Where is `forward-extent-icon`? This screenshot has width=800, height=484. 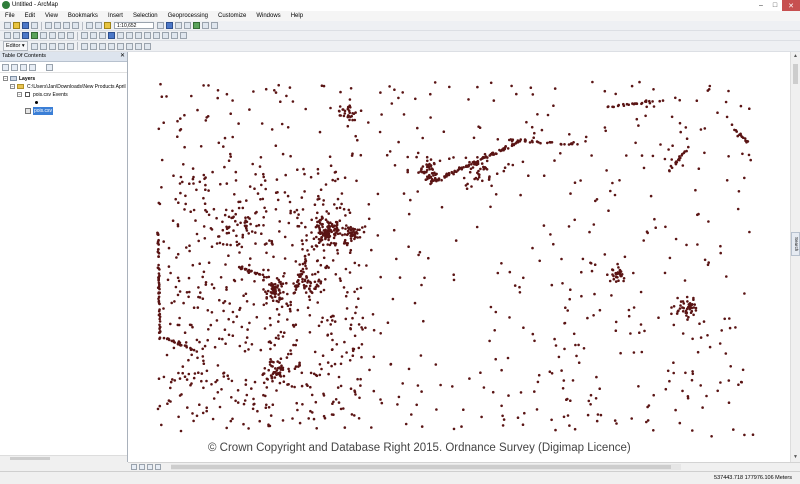
forward-extent-icon is located at coordinates (70, 35).